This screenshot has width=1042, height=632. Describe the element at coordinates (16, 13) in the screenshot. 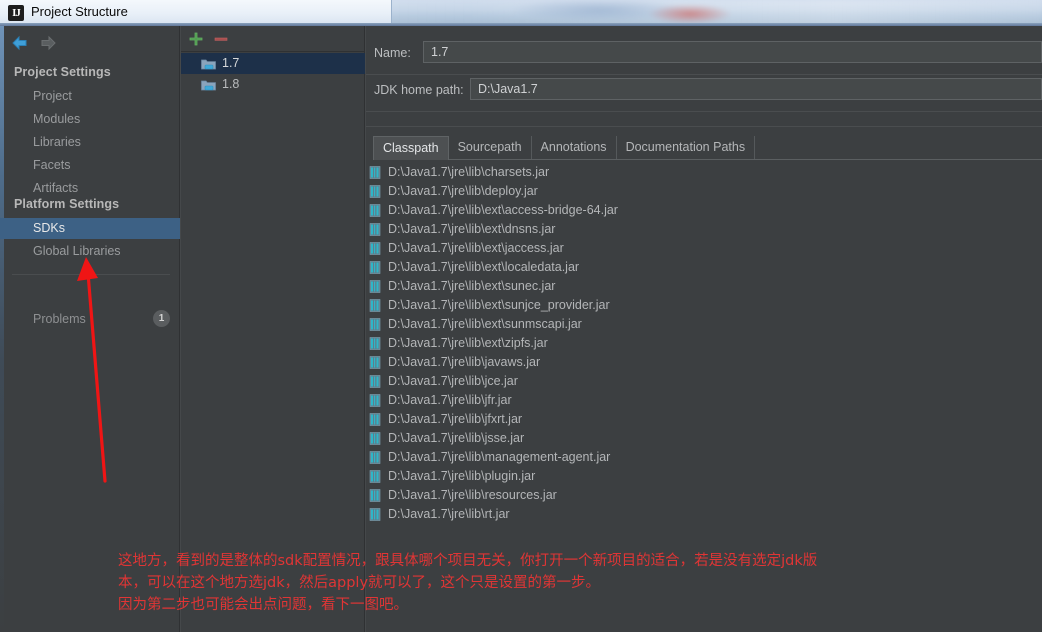

I see `intellij-idea-icon: IJ` at that location.